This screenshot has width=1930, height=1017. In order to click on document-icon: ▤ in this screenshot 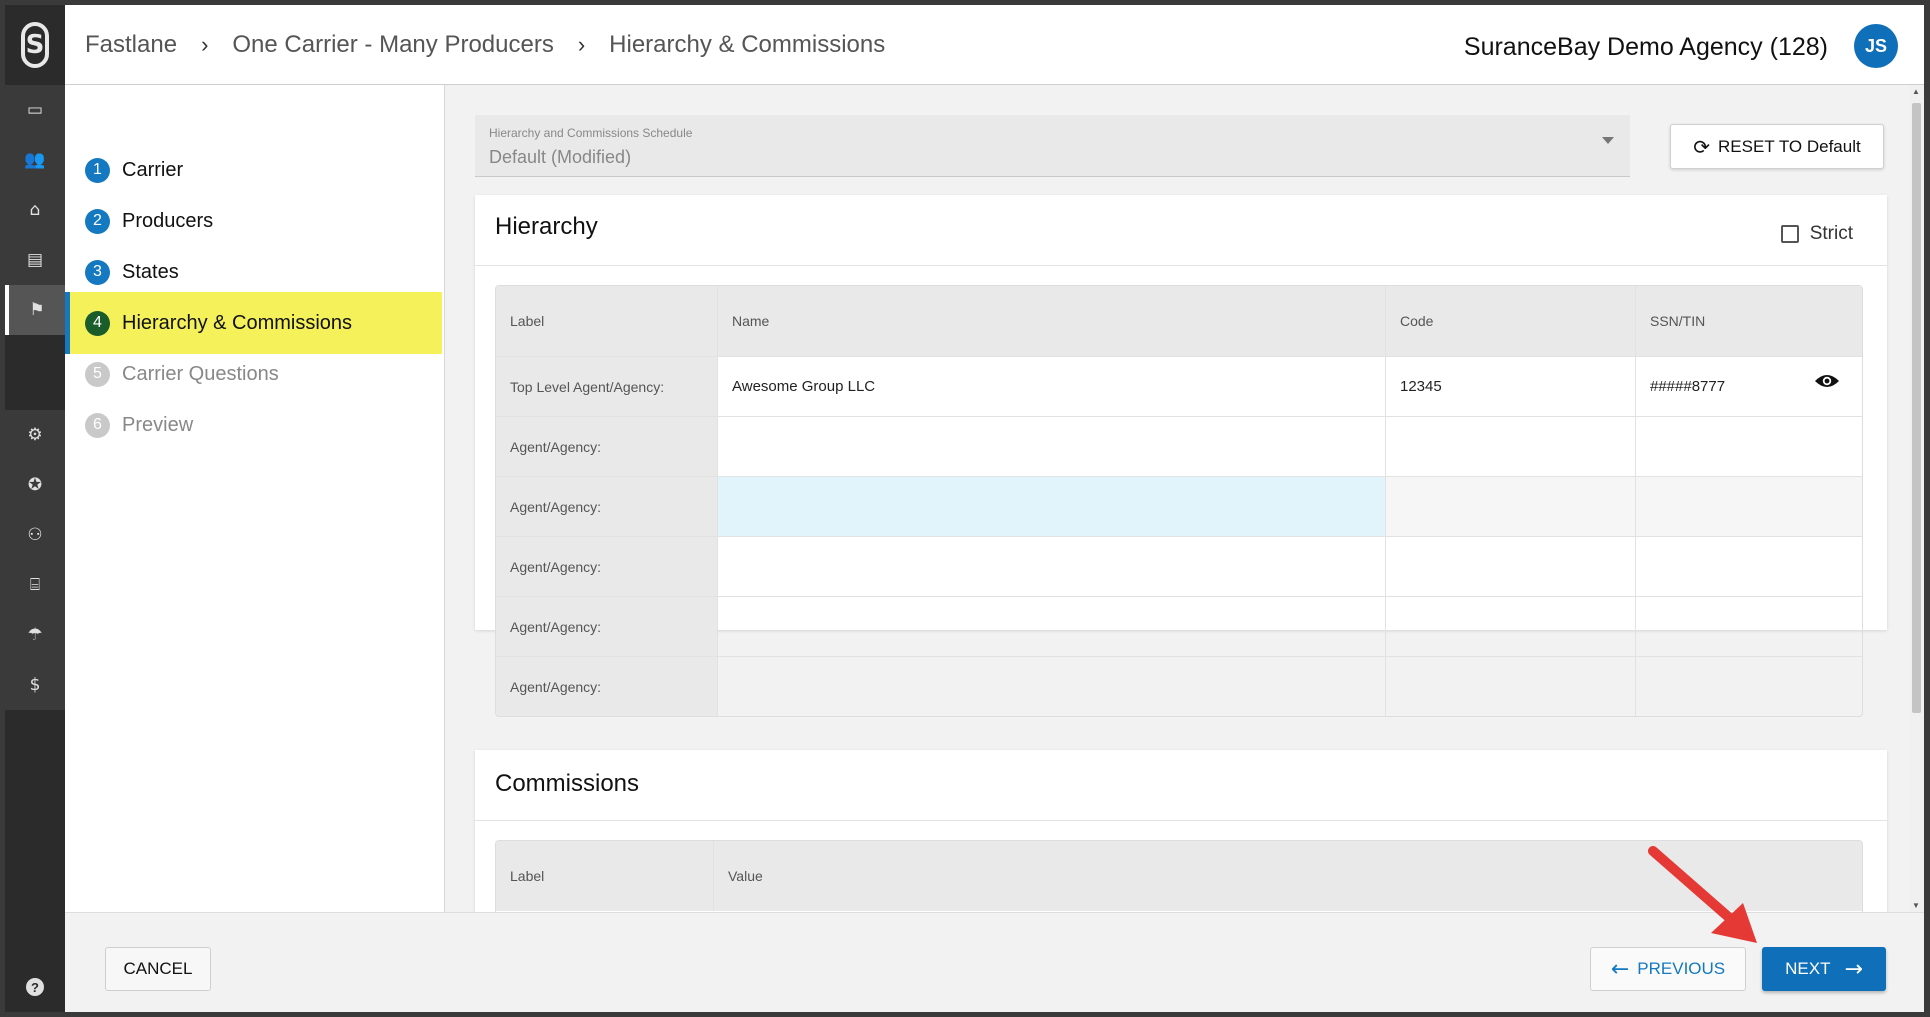, I will do `click(35, 260)`.